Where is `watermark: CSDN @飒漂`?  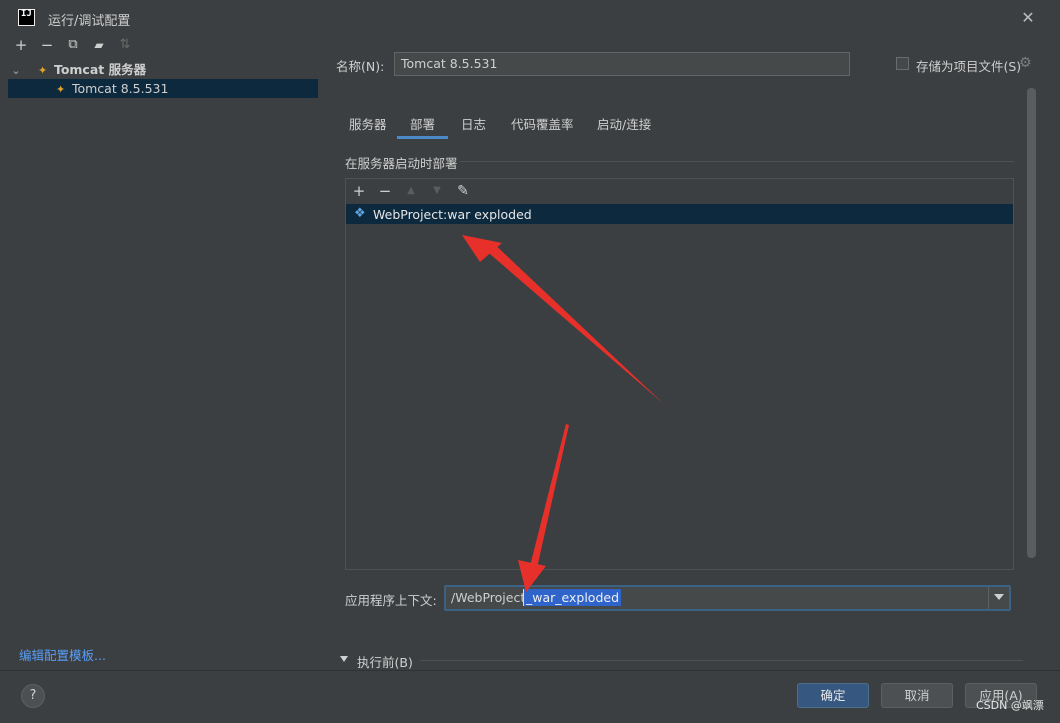
watermark: CSDN @飒漂 is located at coordinates (1010, 705).